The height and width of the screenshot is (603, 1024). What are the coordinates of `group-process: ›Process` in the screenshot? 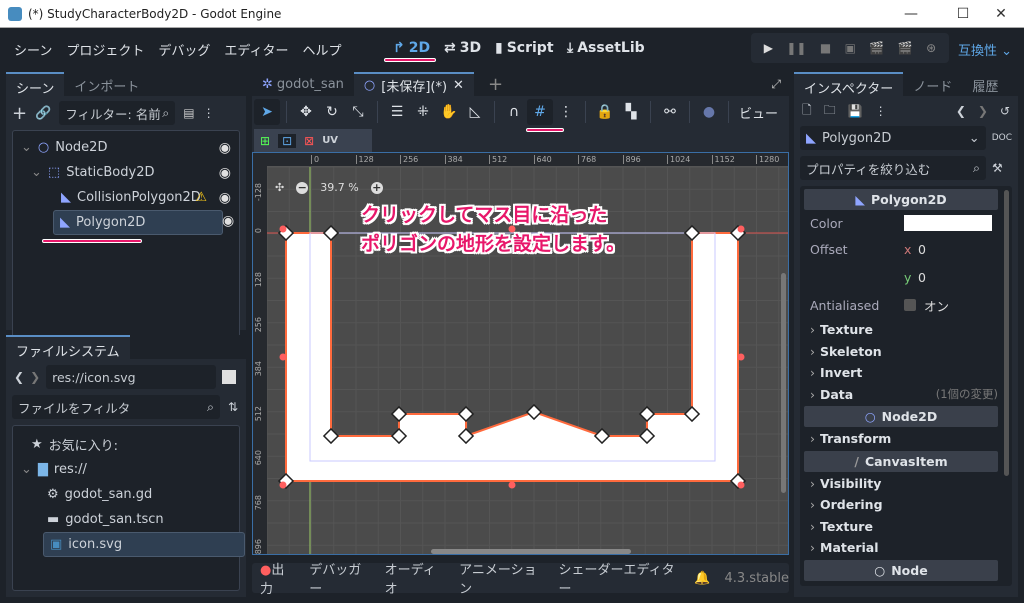 It's located at (901, 584).